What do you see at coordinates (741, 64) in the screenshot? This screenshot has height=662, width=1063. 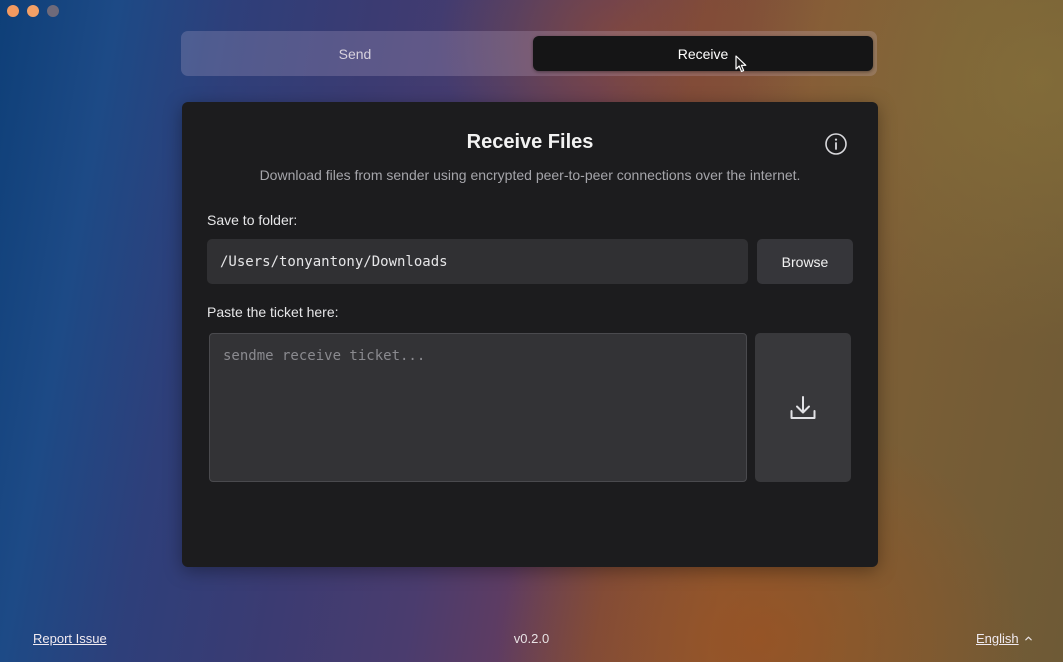 I see `mouse-cursor-icon` at bounding box center [741, 64].